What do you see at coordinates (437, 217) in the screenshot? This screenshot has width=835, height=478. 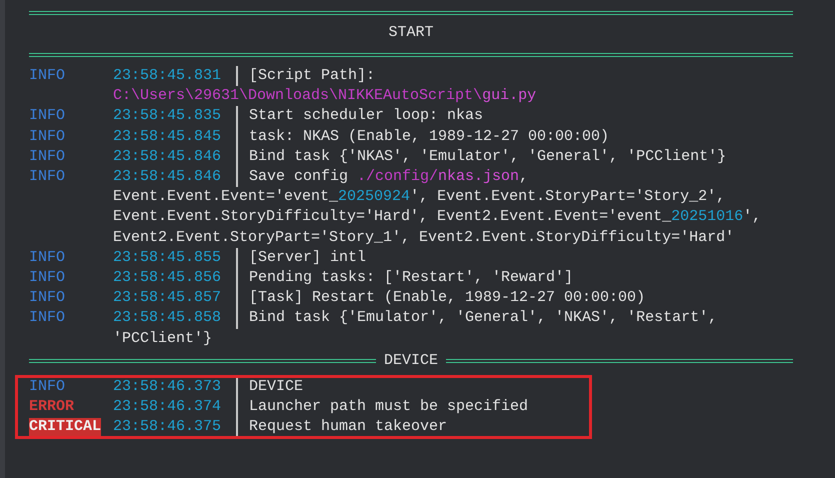 I see `log-message: Event.Event.StoryDifficulty='Hard', Event2.Event.Event='event_20251016',` at bounding box center [437, 217].